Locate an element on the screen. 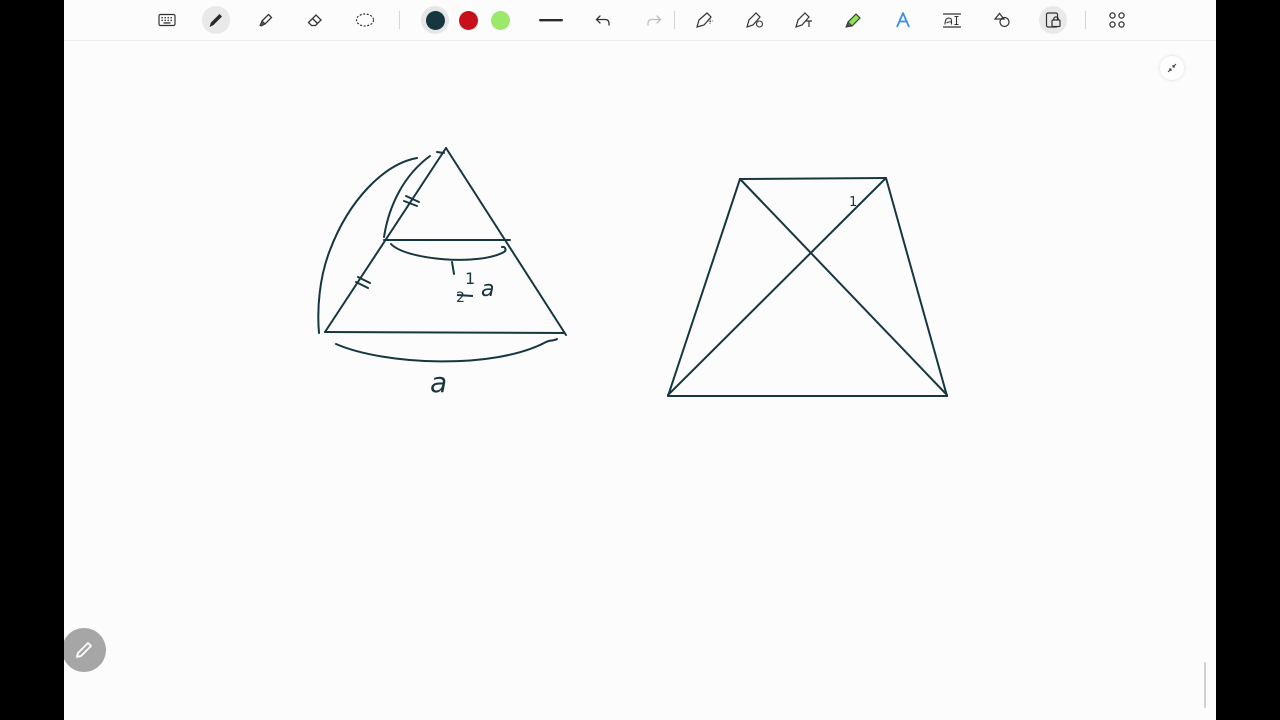 The width and height of the screenshot is (1280, 720). stroke-width-button is located at coordinates (551, 20).